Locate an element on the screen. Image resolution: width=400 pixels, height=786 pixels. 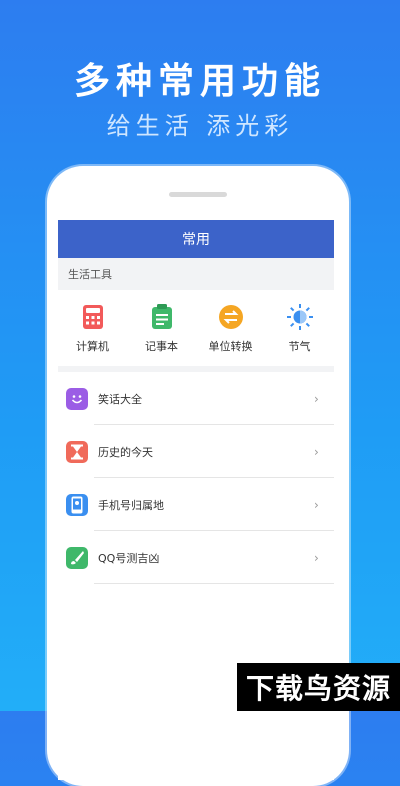
sun-icon is located at coordinates (299, 317).